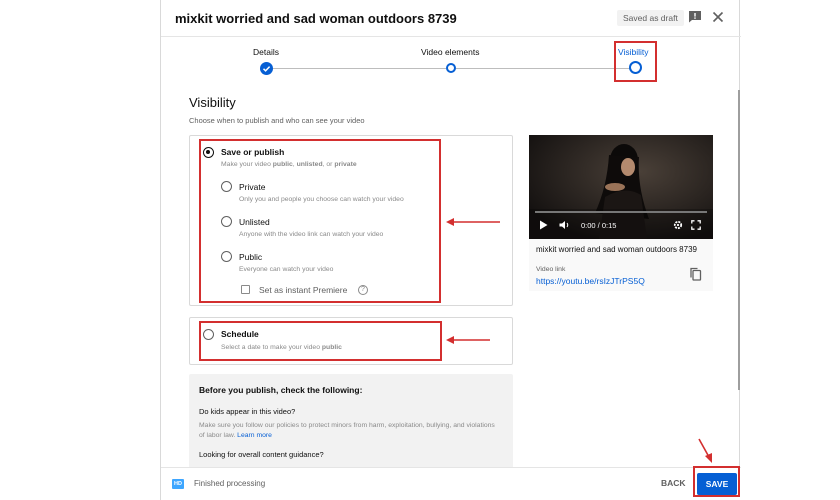 This screenshot has height=500, width=840. What do you see at coordinates (254, 435) in the screenshot?
I see `learn-more-link: Learn more` at bounding box center [254, 435].